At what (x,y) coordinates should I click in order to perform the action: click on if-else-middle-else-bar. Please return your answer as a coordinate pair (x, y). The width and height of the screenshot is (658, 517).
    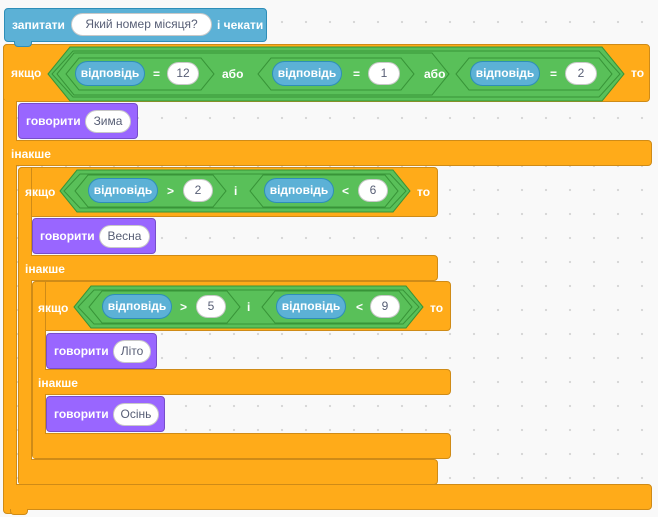
    Looking at the image, I should click on (228, 268).